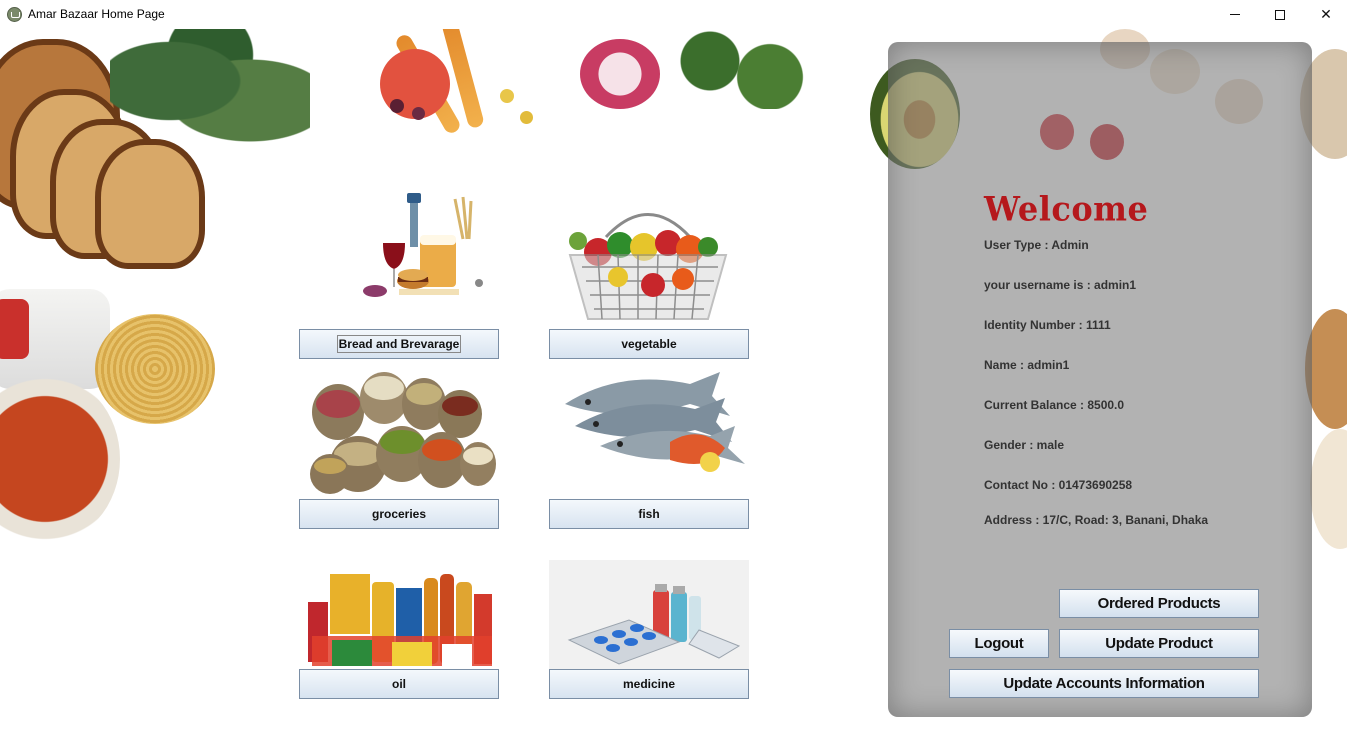 This screenshot has height=730, width=1347. I want to click on close-icon: ✕, so click(1326, 14).